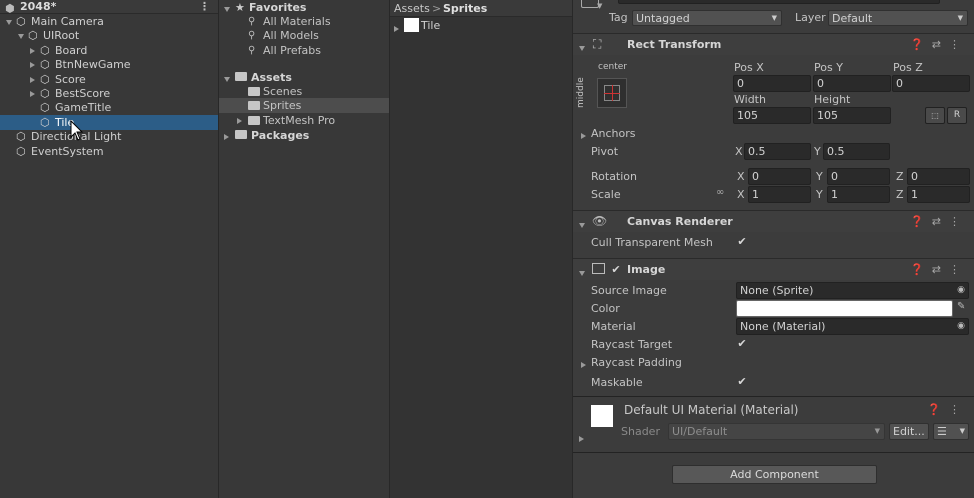 This screenshot has height=498, width=974. I want to click on material-field: None (Material) ◉, so click(852, 326).